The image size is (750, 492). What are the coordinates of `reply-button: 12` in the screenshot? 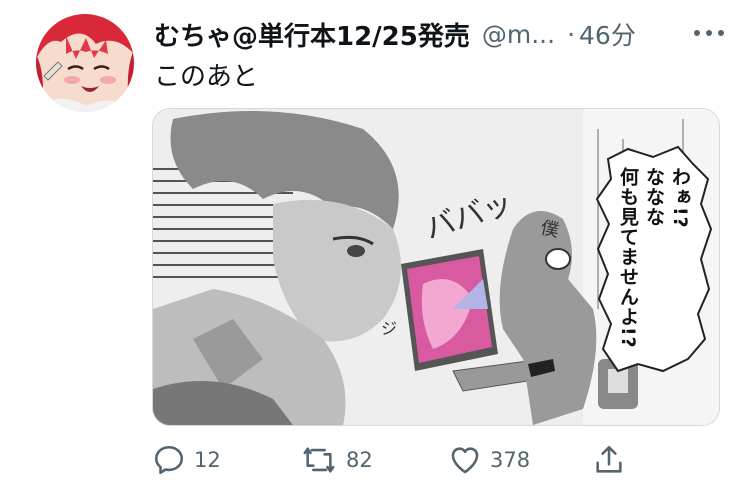 It's located at (186, 460).